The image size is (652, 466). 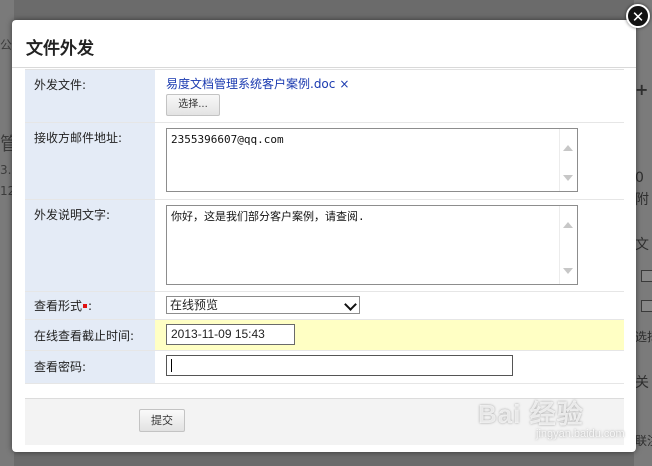 What do you see at coordinates (230, 334) in the screenshot?
I see `deadline-input: 2013-11-09 15:43` at bounding box center [230, 334].